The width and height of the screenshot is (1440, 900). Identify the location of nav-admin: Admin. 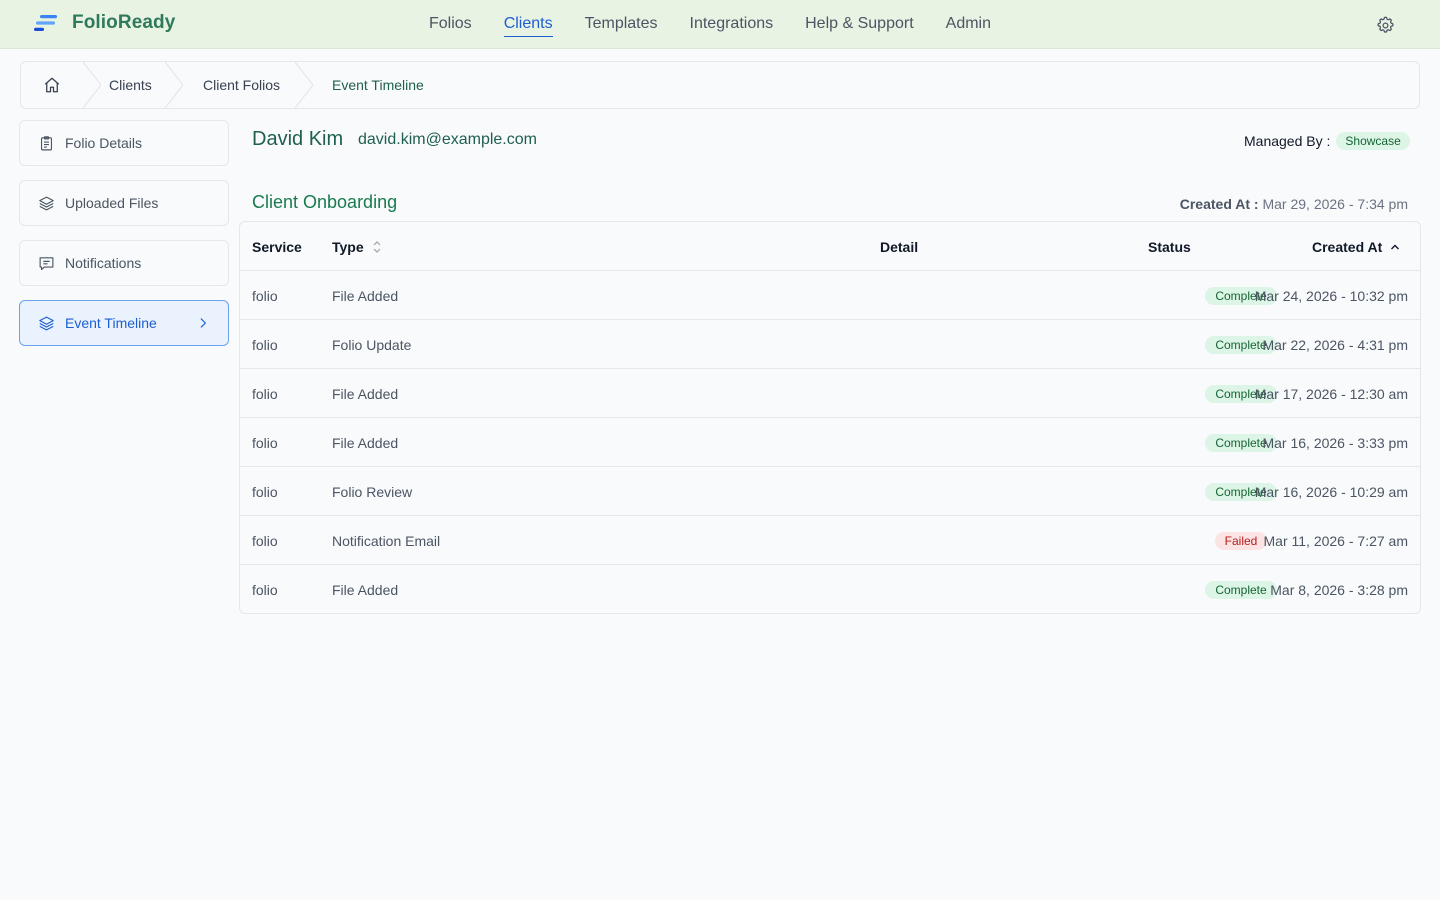
(968, 26).